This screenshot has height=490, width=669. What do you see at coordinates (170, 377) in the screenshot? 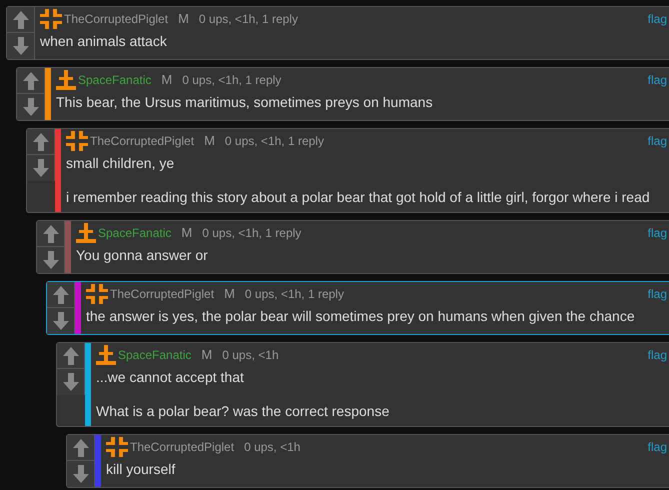
I see `comment-text: ...we cannot accept that` at bounding box center [170, 377].